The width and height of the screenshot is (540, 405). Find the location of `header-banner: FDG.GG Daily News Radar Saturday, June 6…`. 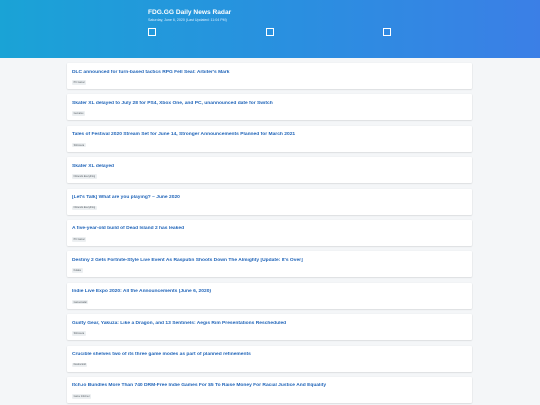

header-banner: FDG.GG Daily News Radar Saturday, June 6… is located at coordinates (270, 29).